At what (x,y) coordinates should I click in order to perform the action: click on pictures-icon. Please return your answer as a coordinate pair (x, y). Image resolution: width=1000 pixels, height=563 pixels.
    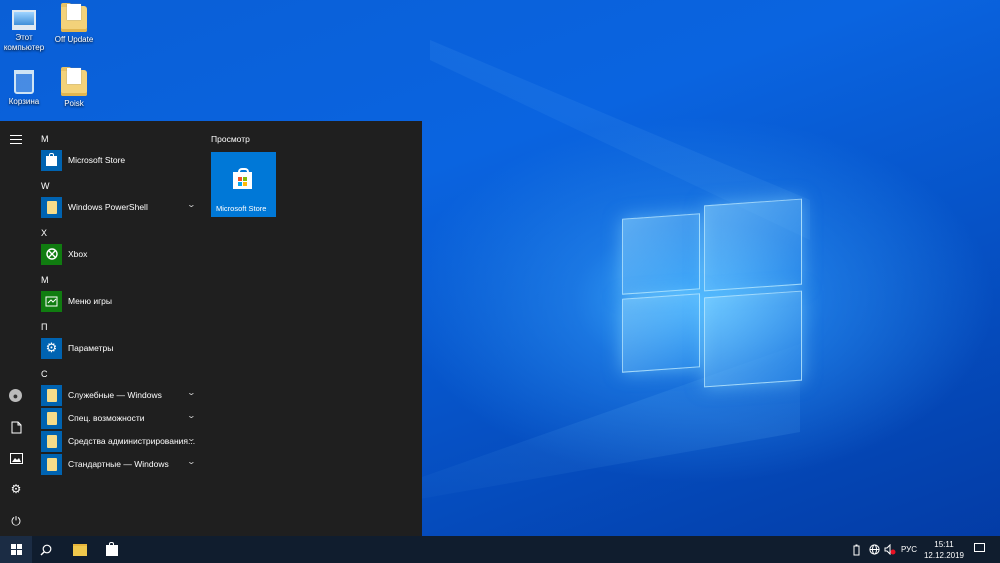
    Looking at the image, I should click on (16, 458).